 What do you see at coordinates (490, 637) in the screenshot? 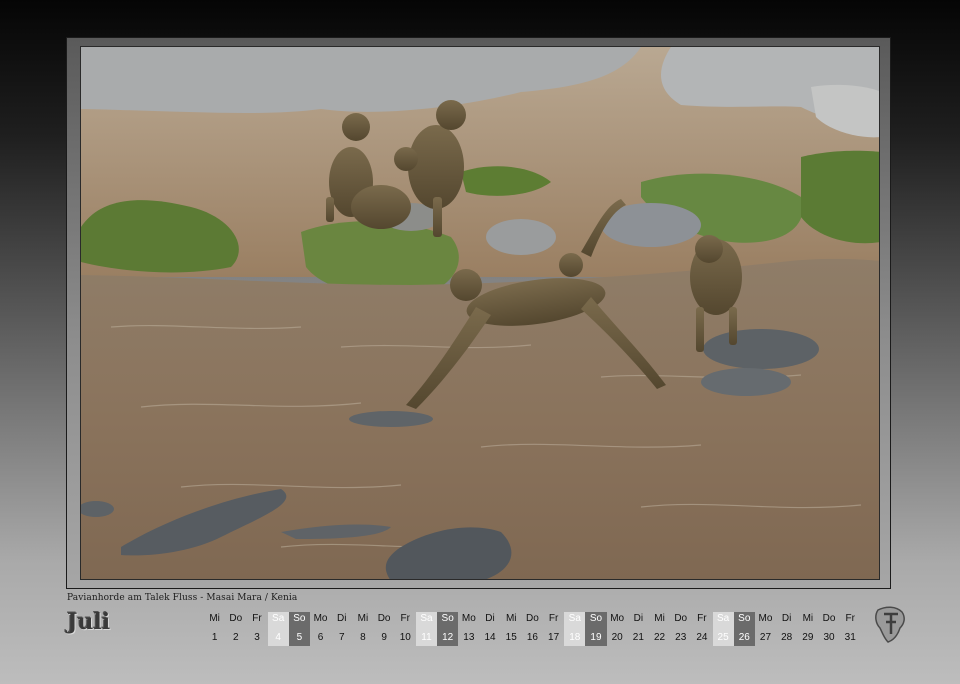
I see `day-number: 14` at bounding box center [490, 637].